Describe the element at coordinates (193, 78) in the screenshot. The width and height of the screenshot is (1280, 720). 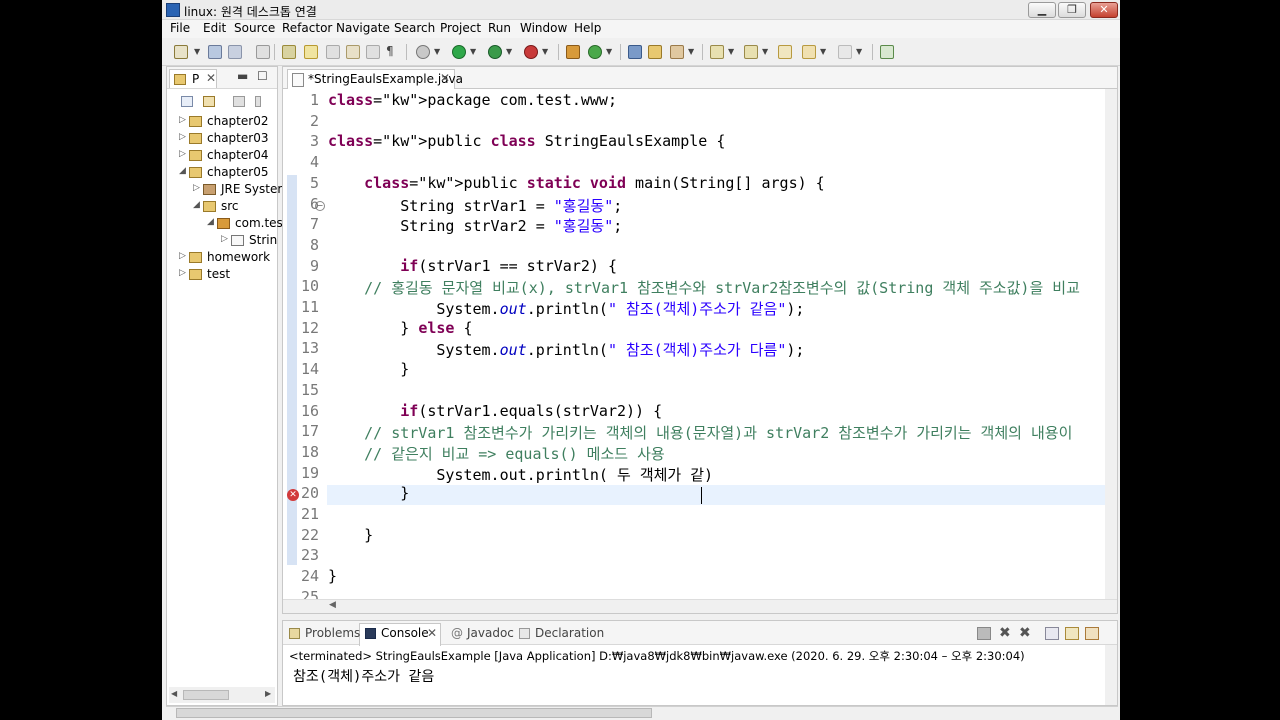
I see `package-explorer-tab: P ✕` at that location.